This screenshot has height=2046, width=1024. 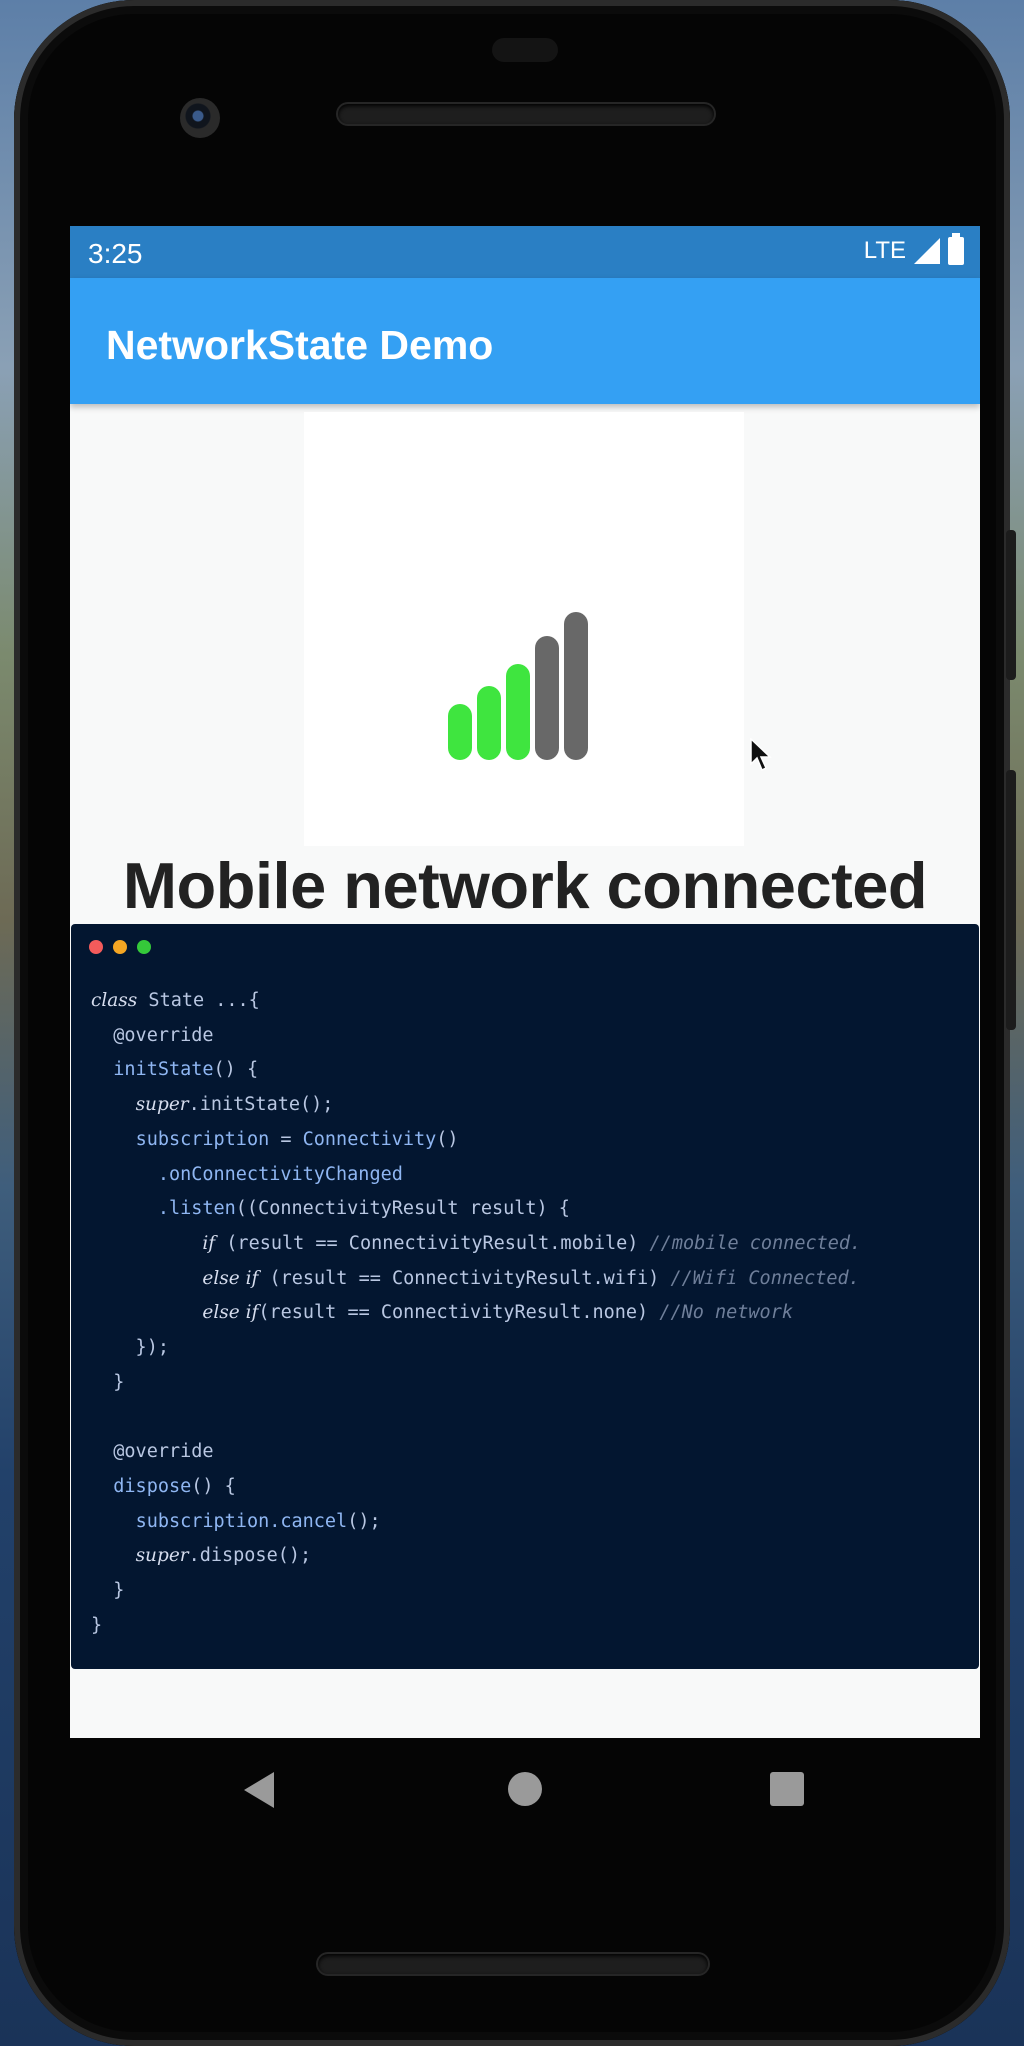 I want to click on status-bar: 3:25 LTE, so click(x=525, y=252).